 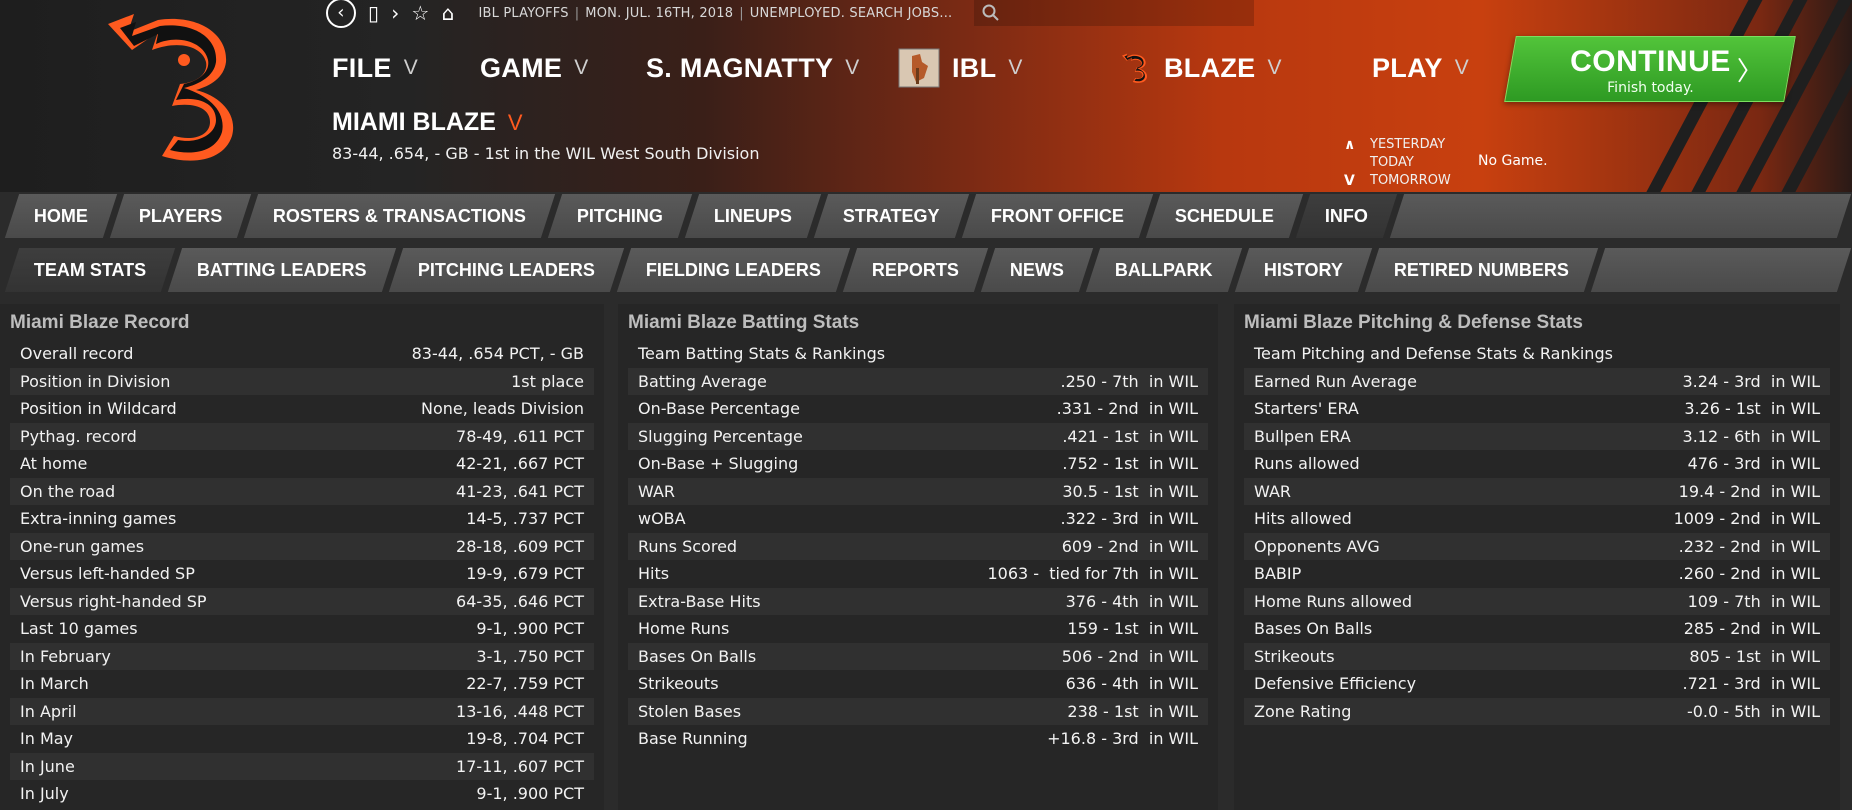 I want to click on tab-ballpark: BALLPARK, so click(x=1163, y=270).